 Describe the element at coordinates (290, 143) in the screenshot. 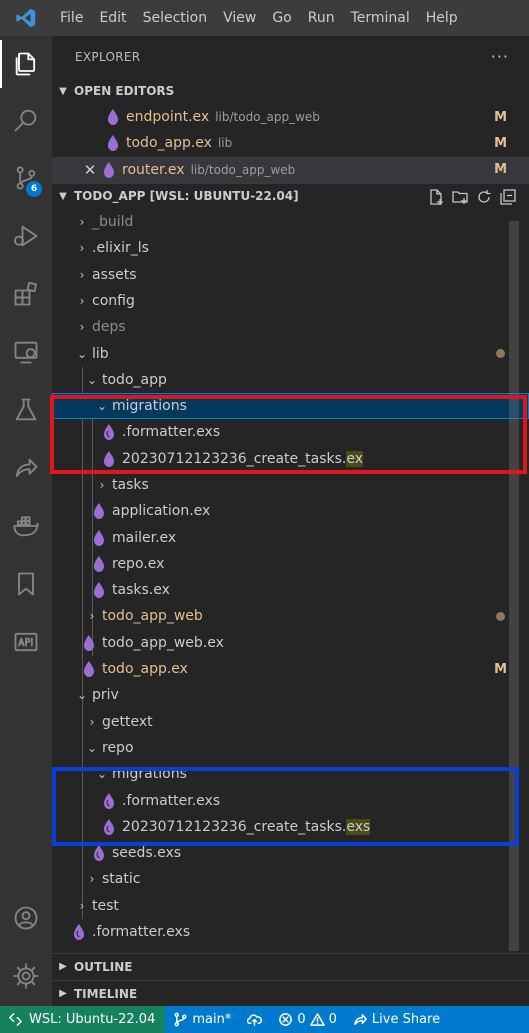

I see `open-editor-item: todo_app.ex lib M` at that location.